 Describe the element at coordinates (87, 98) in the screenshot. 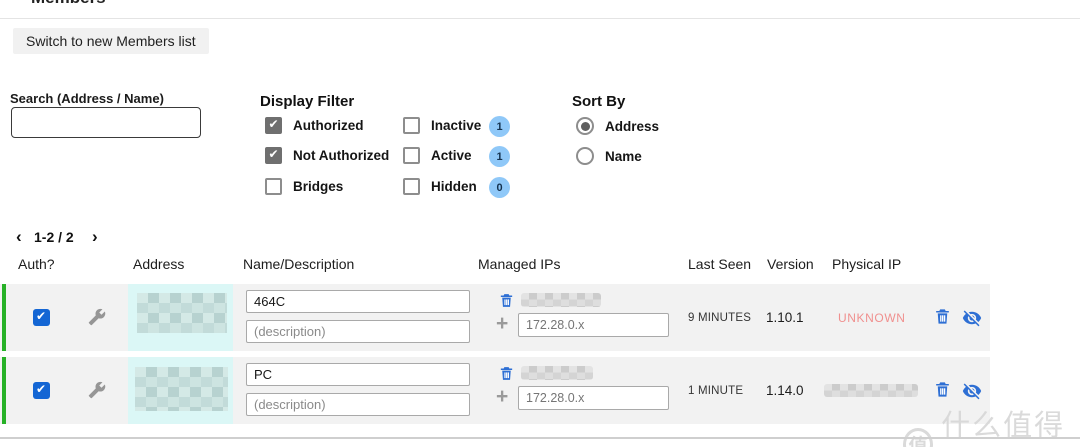

I see `search-label: Search (Address / Name)` at that location.